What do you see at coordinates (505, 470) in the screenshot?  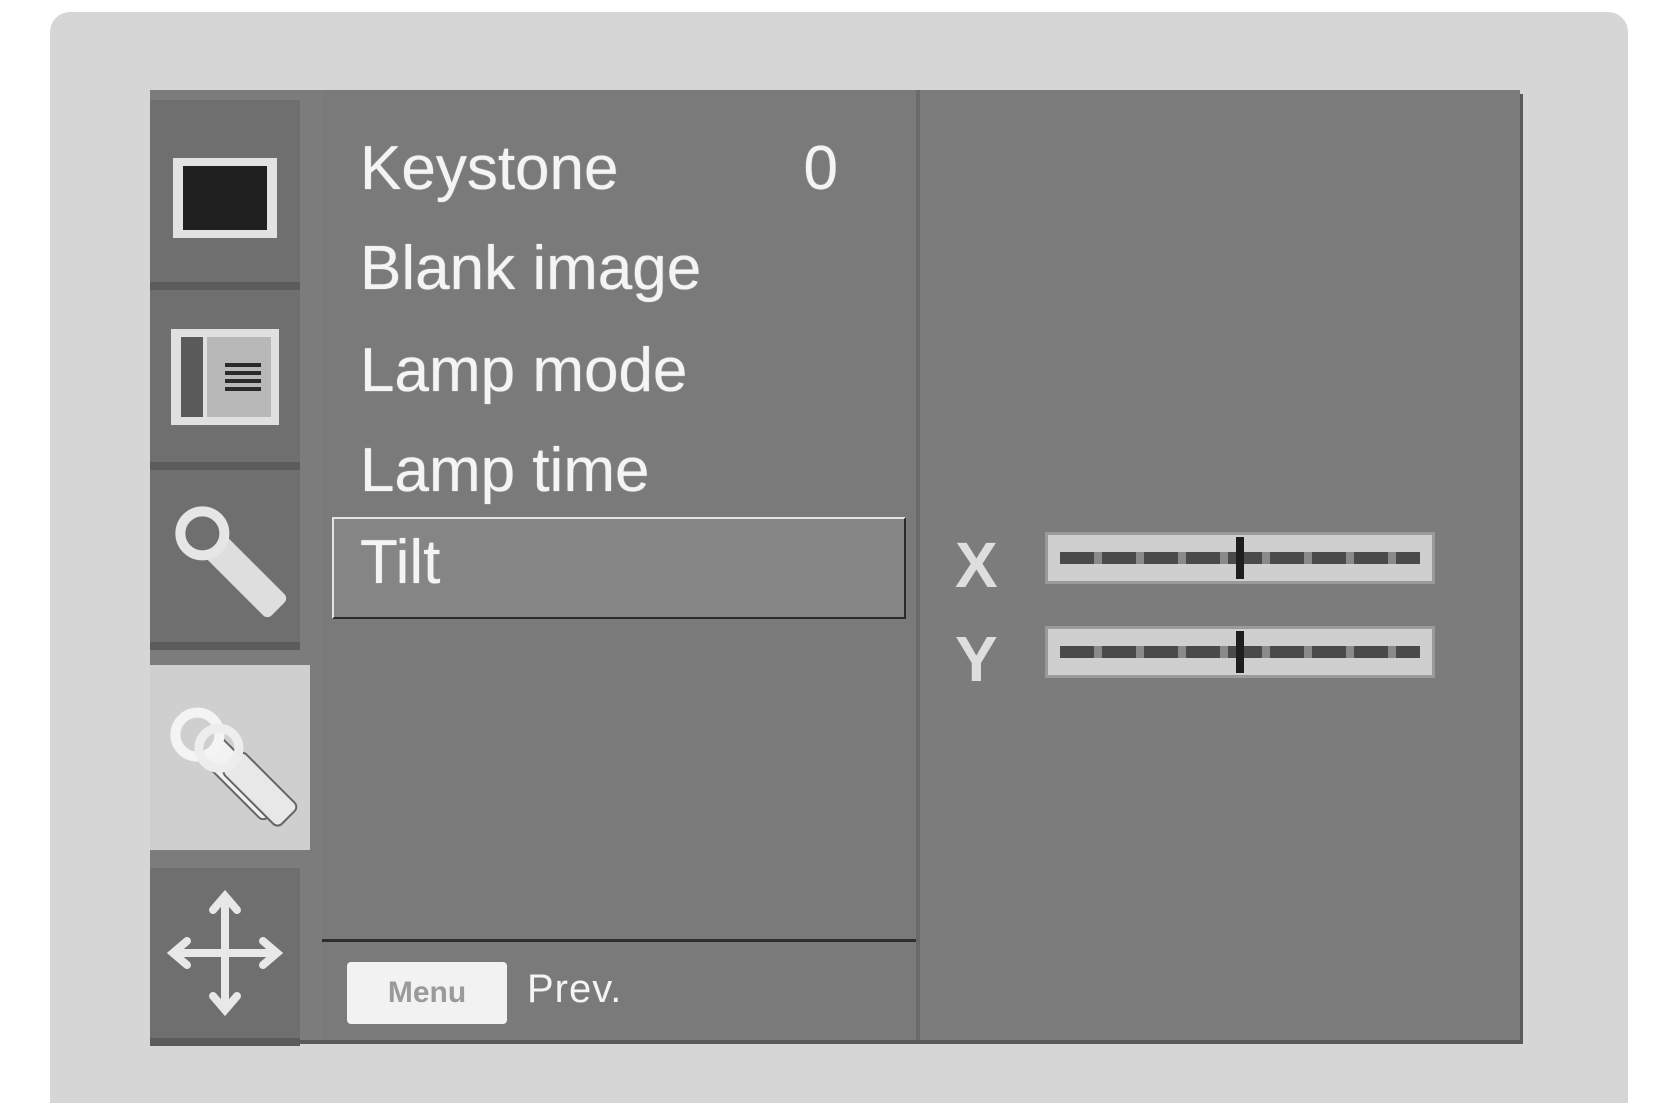 I see `menu-item-label: Lamp time` at bounding box center [505, 470].